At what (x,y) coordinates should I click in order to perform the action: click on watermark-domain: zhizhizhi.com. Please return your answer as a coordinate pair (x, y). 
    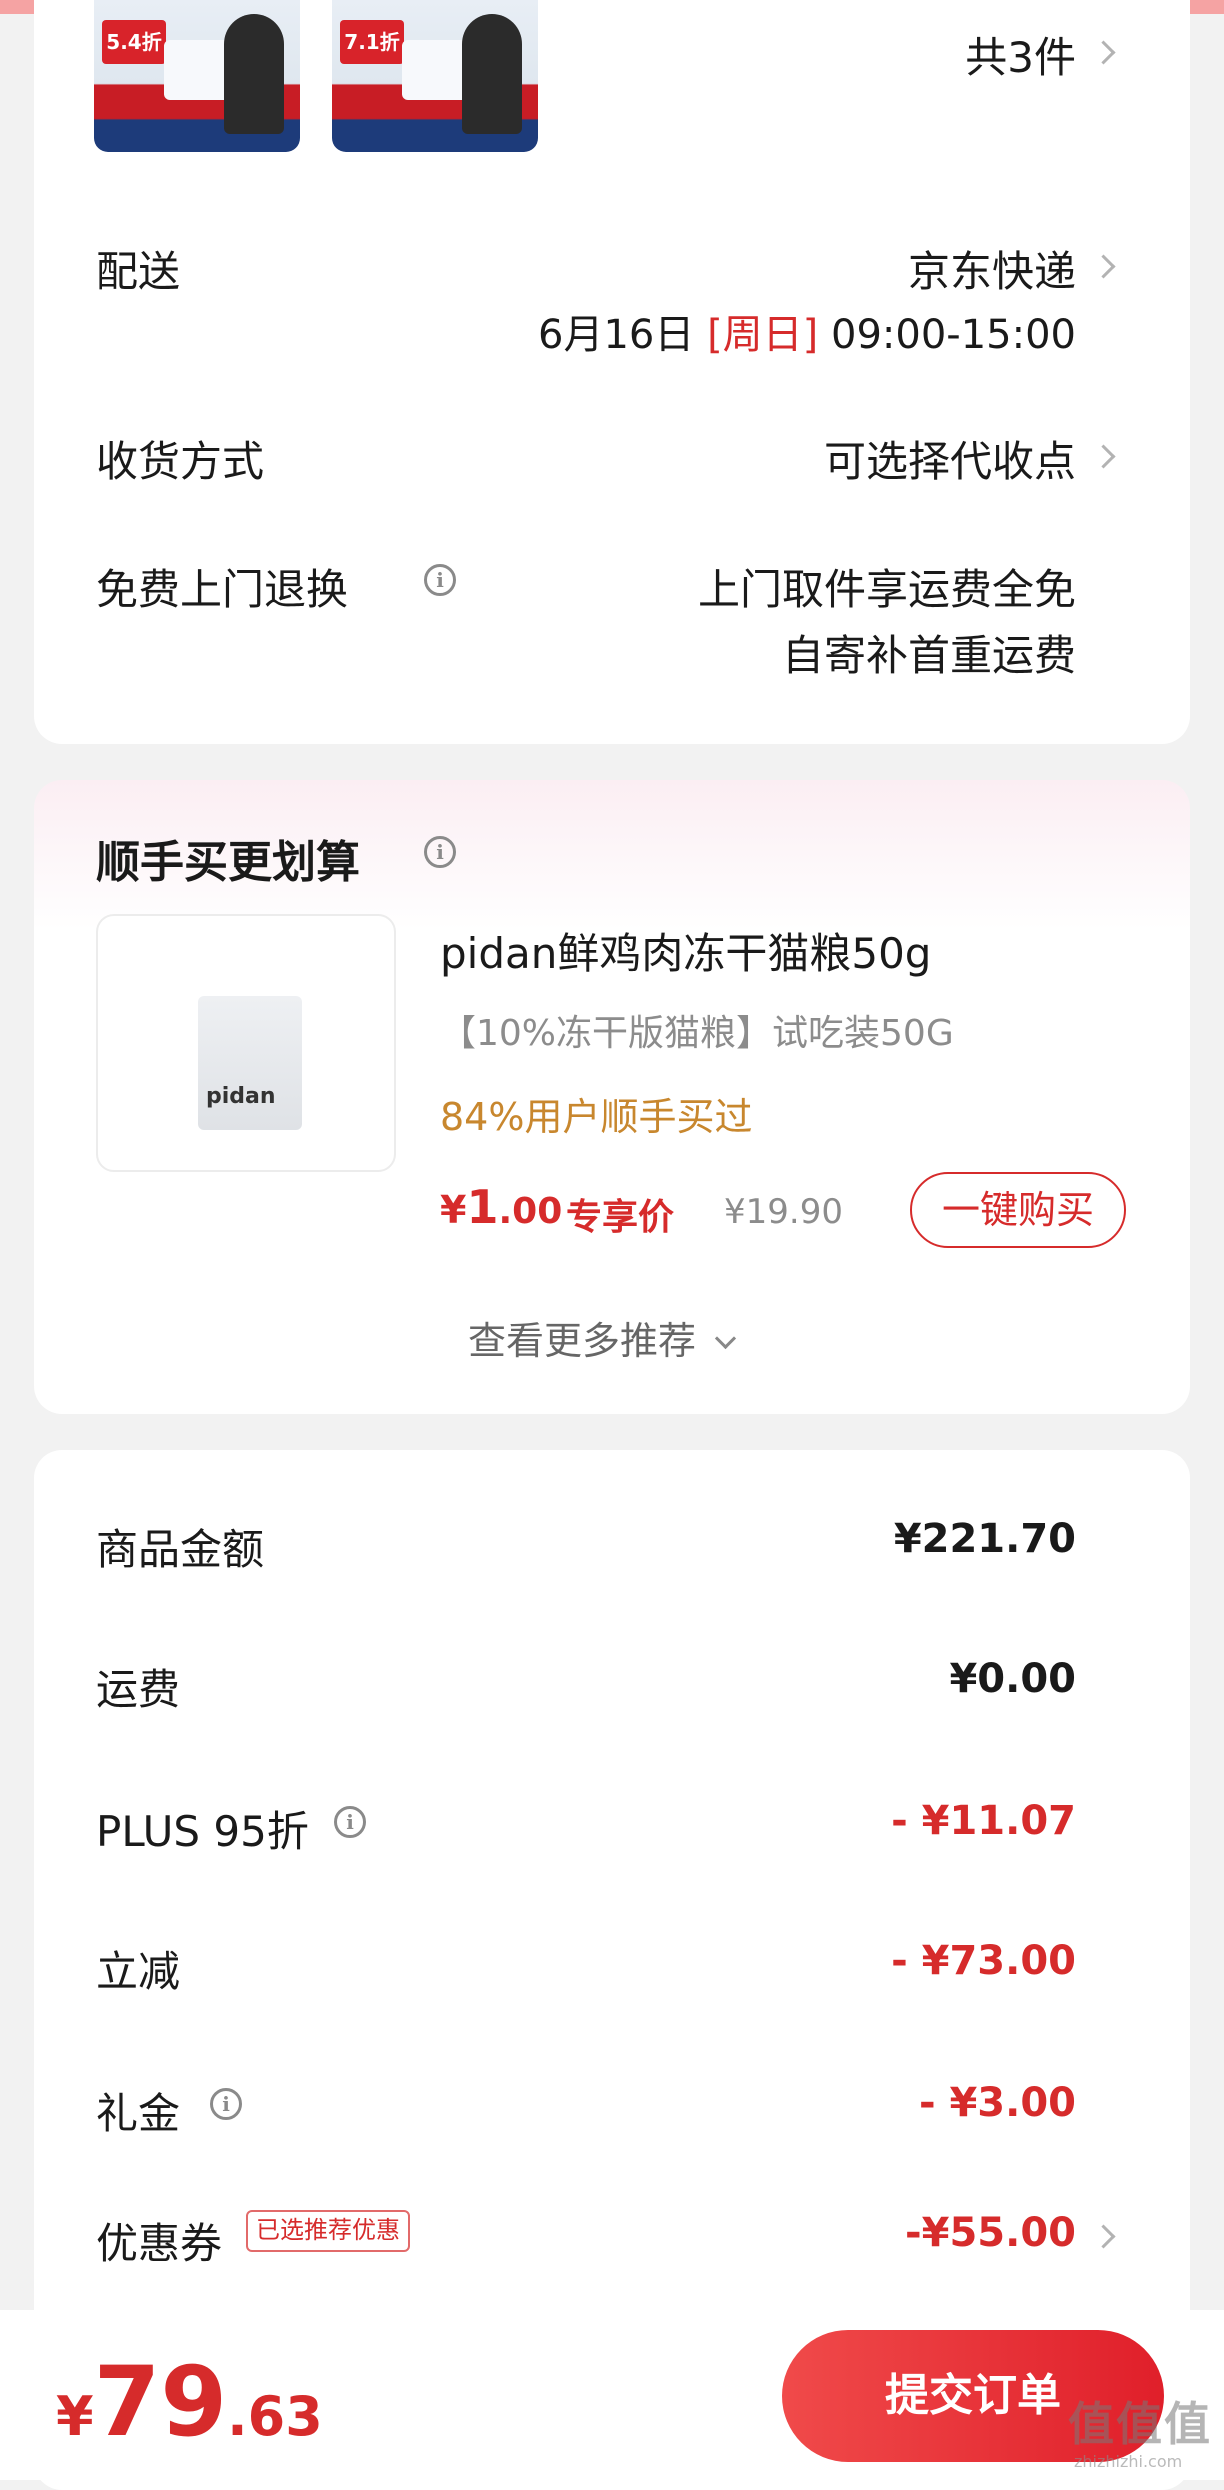
    Looking at the image, I should click on (1128, 2461).